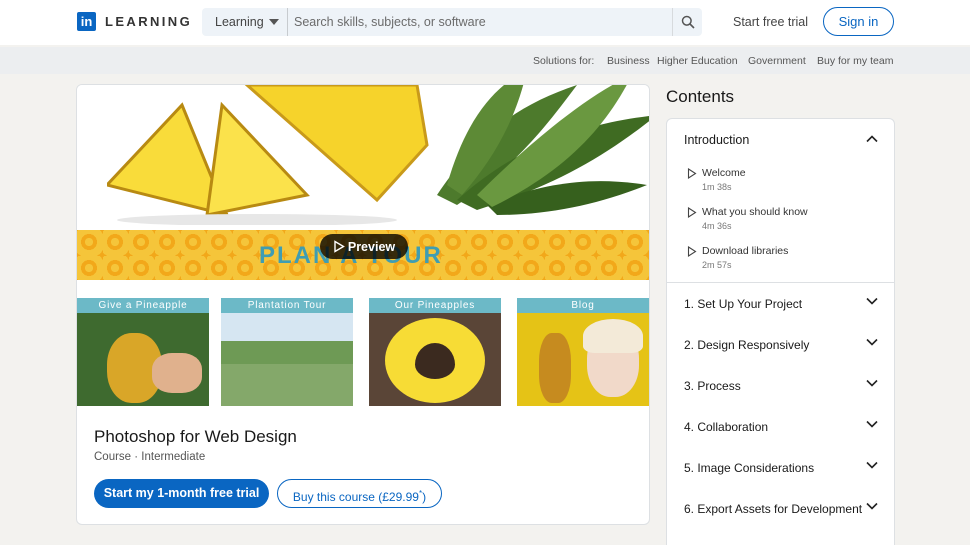 This screenshot has height=545, width=970. I want to click on tile-give-a-pineapple: Give a Pineapple, so click(143, 352).